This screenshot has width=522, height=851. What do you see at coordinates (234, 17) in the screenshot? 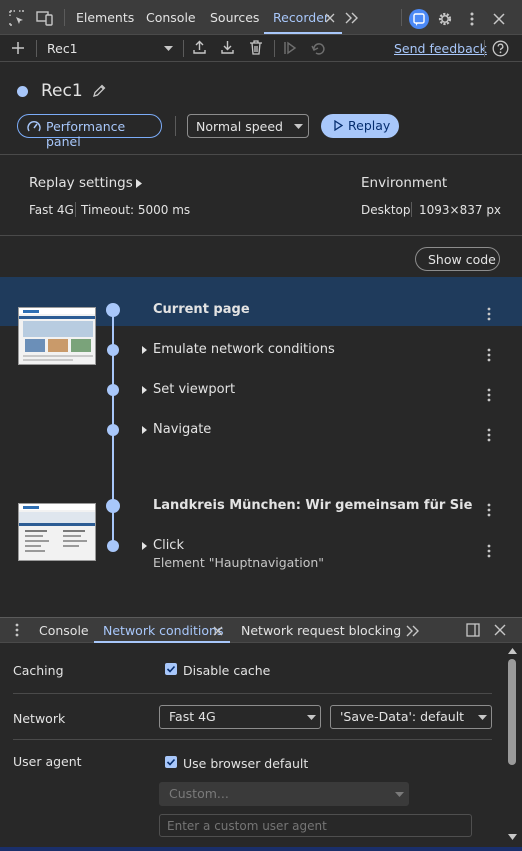
I see `tab-sources: Sources` at bounding box center [234, 17].